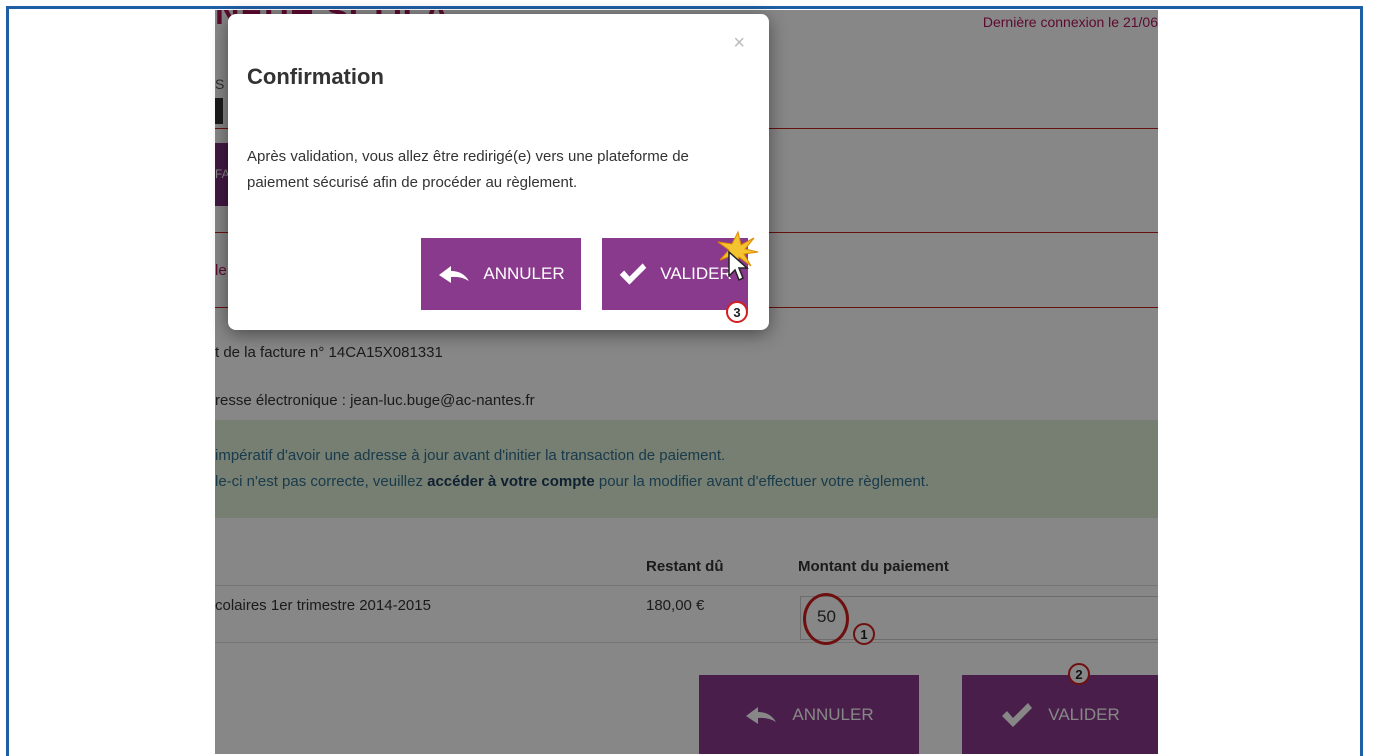 The width and height of the screenshot is (1375, 756). I want to click on dialog-cancel-button: ANNULER, so click(501, 274).